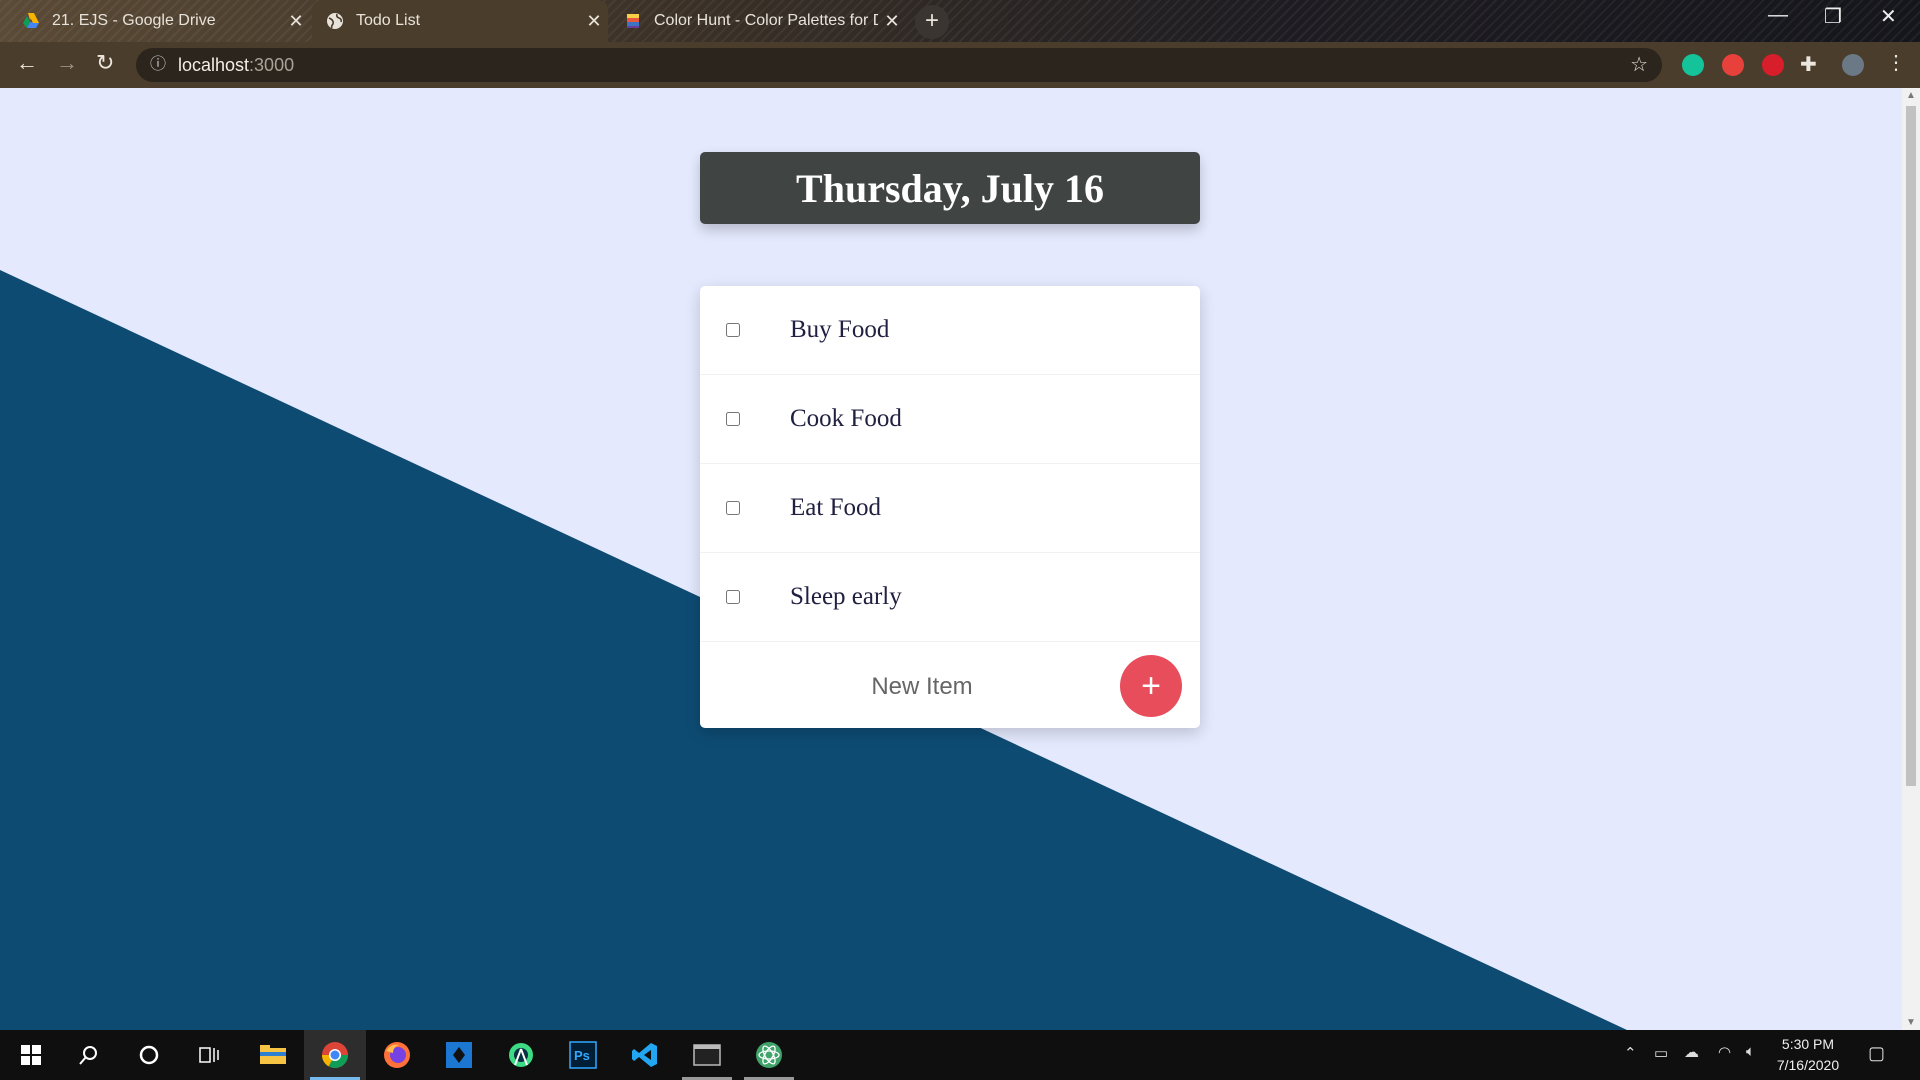 The height and width of the screenshot is (1080, 1920). Describe the element at coordinates (335, 21) in the screenshot. I see `globe-icon` at that location.